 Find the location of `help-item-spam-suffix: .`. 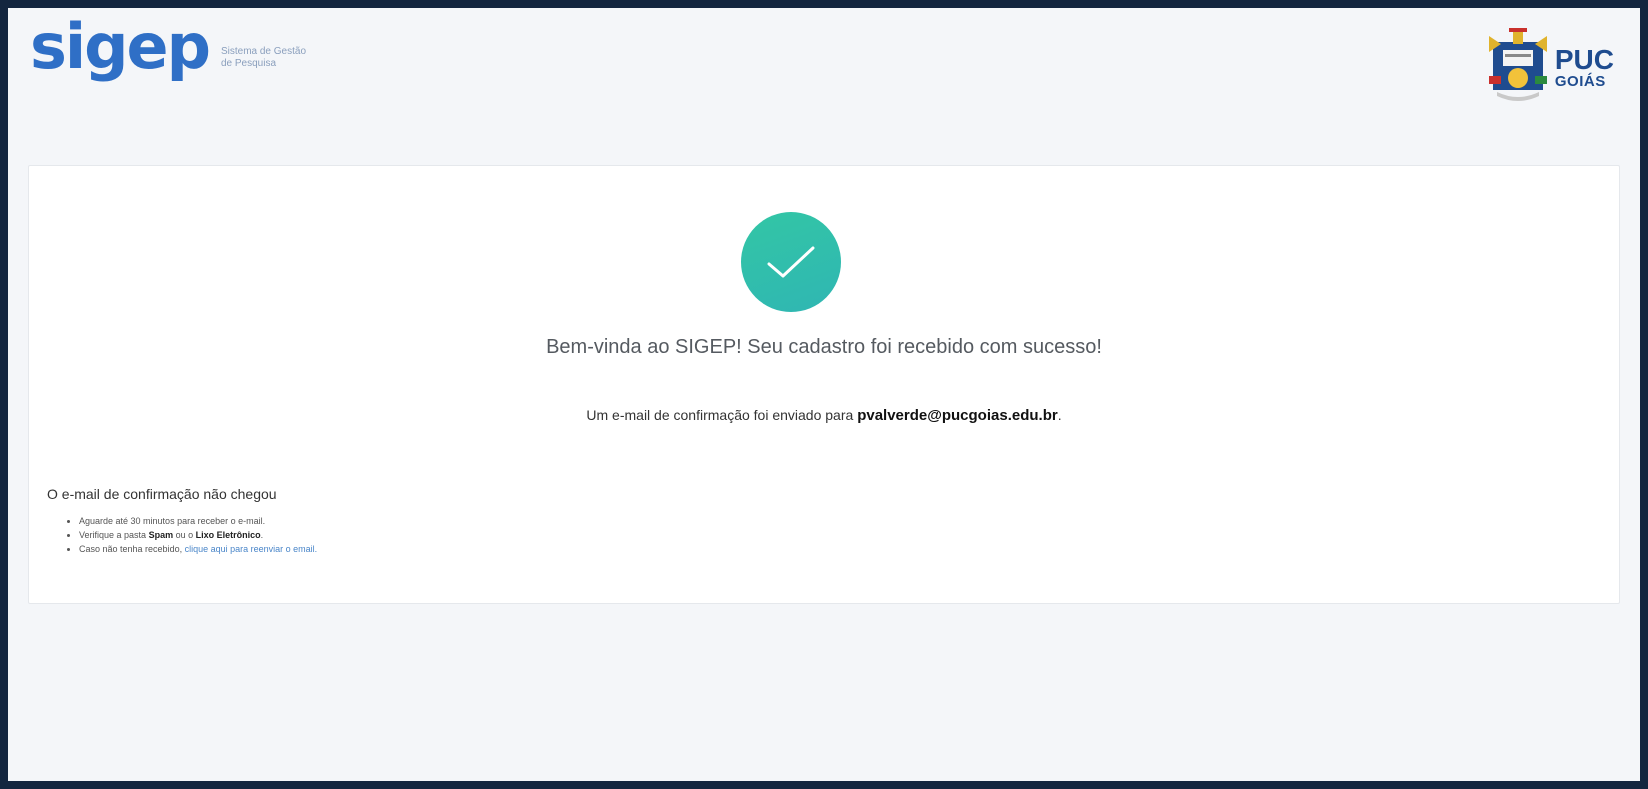

help-item-spam-suffix: . is located at coordinates (262, 535).